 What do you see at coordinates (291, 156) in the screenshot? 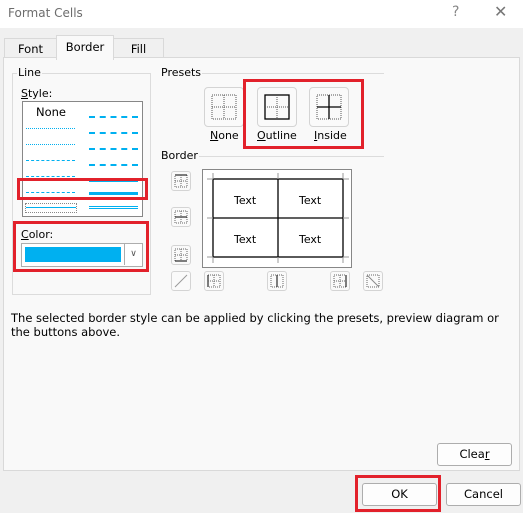
I see `border-divider` at bounding box center [291, 156].